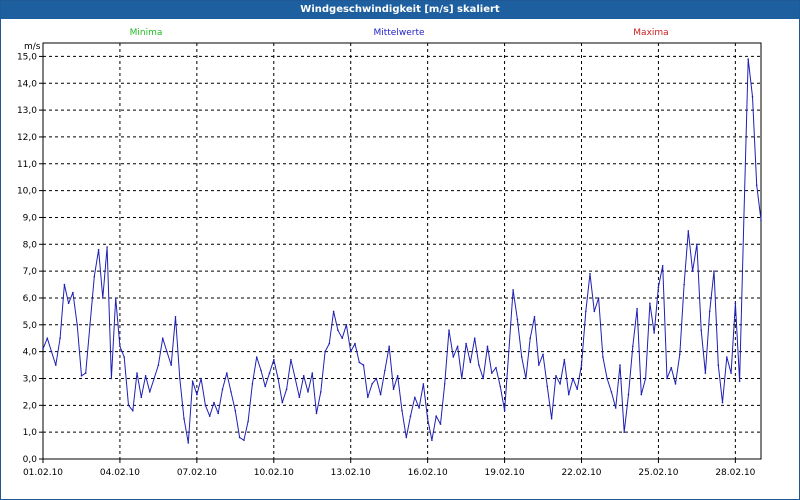 The image size is (800, 500). Describe the element at coordinates (120, 473) in the screenshot. I see `x-tick-label: 04.02.10` at that location.